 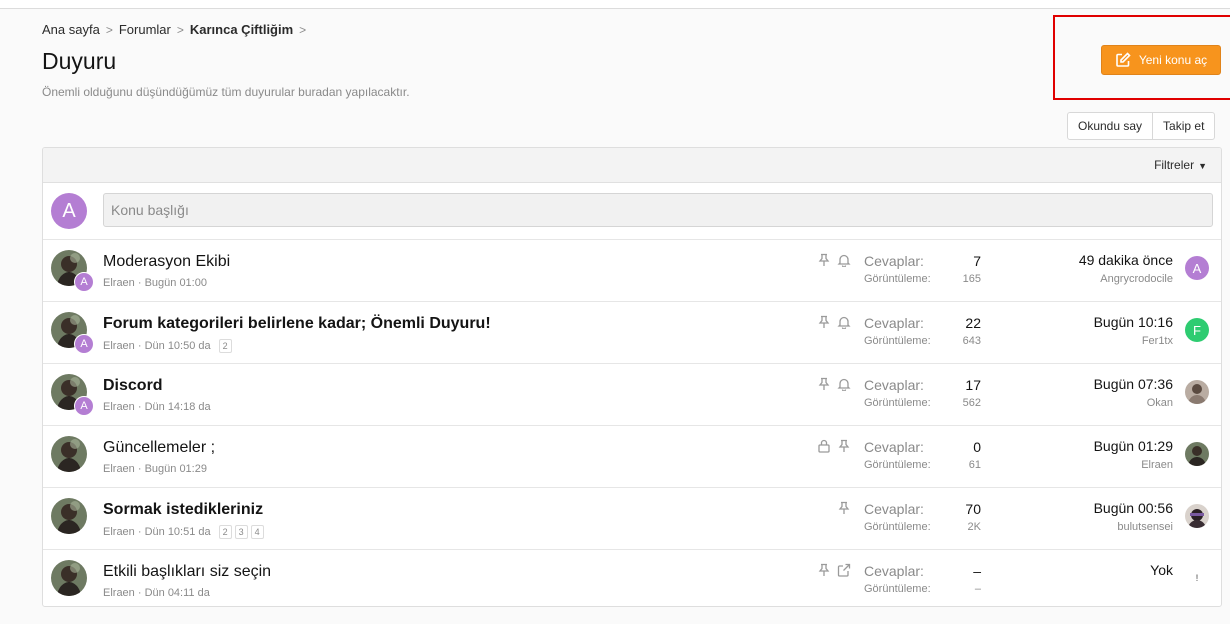 What do you see at coordinates (133, 386) in the screenshot?
I see `thread-title-link: Discord` at bounding box center [133, 386].